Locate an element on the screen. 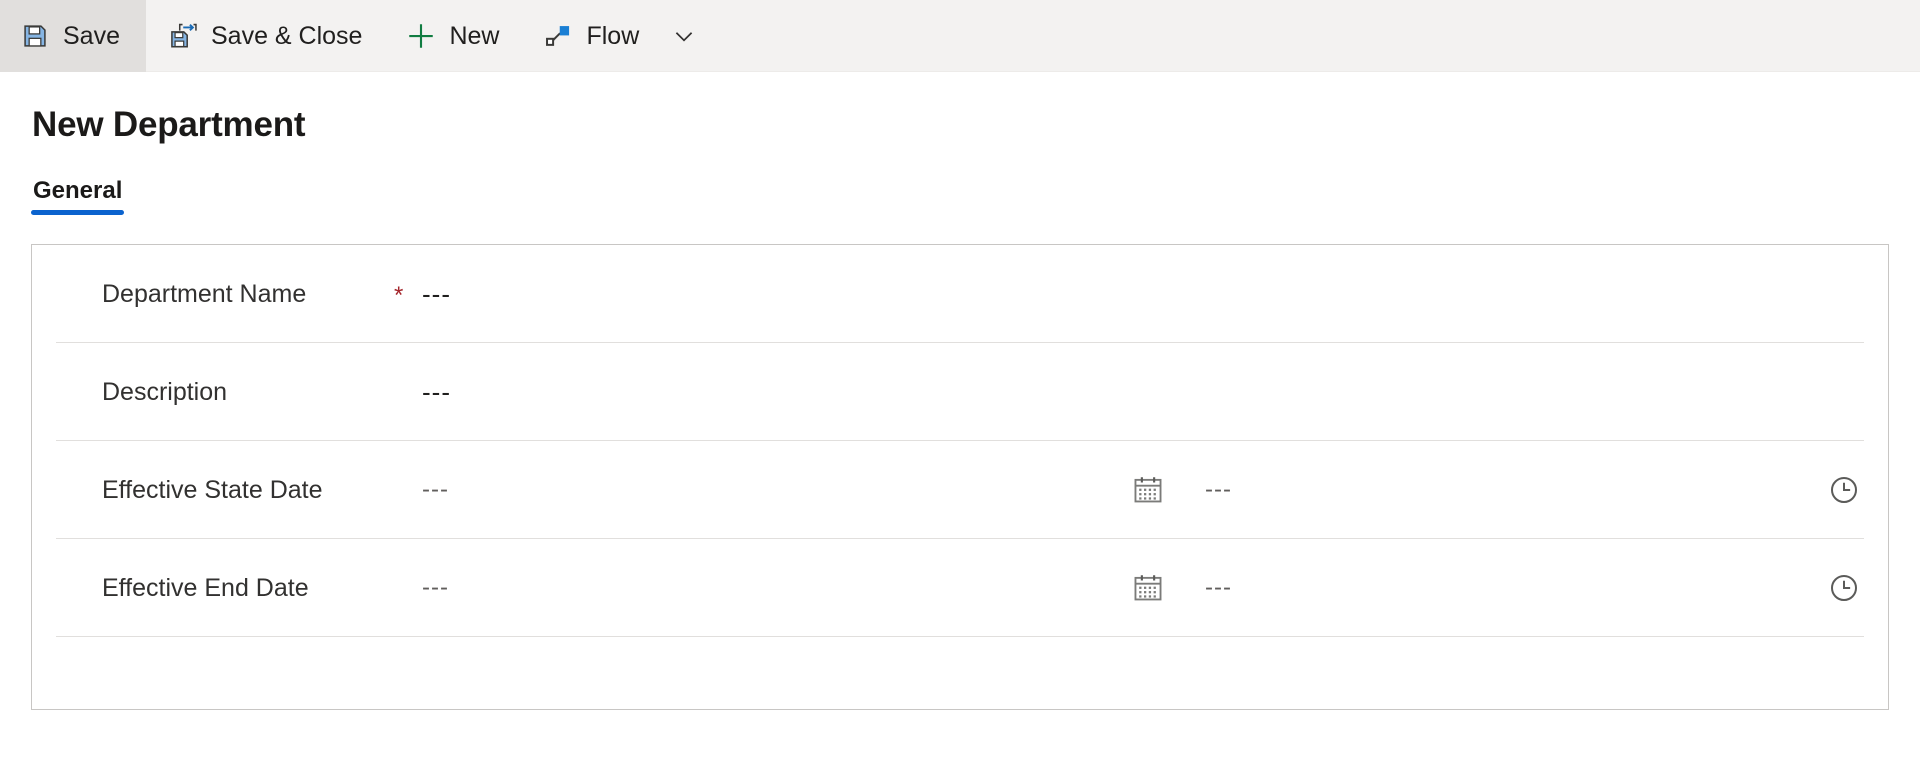  flow-button: Flow is located at coordinates (591, 36).